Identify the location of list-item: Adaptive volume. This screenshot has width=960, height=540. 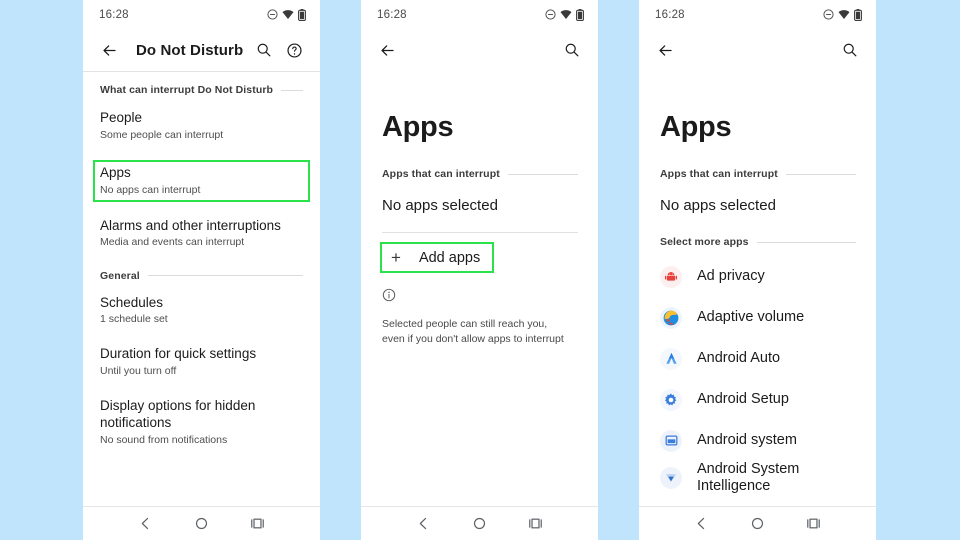
(758, 317).